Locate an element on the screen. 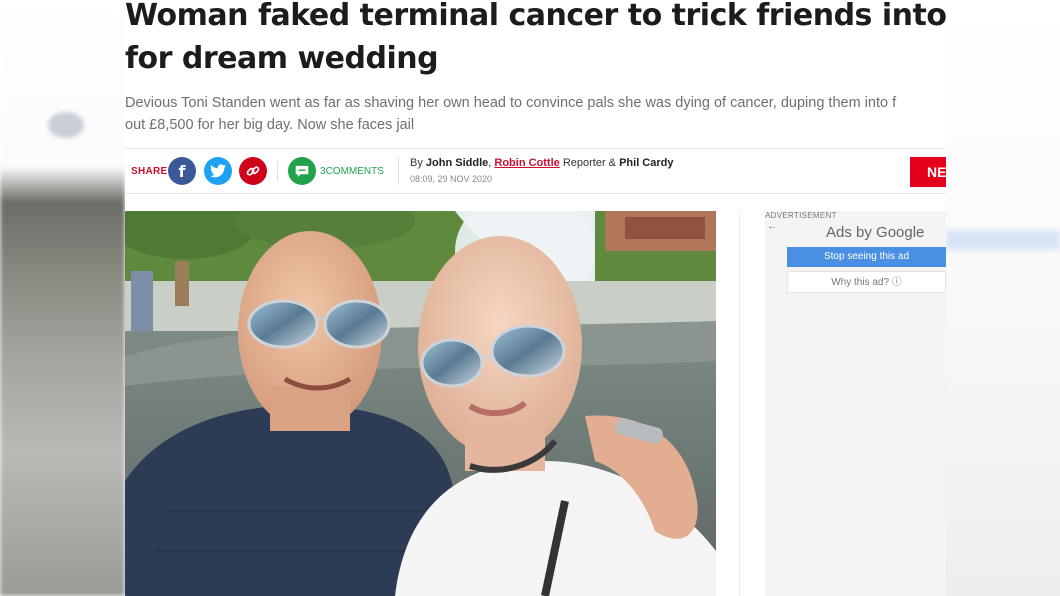  advertisement-label: ADVERTISEMENT is located at coordinates (801, 215).